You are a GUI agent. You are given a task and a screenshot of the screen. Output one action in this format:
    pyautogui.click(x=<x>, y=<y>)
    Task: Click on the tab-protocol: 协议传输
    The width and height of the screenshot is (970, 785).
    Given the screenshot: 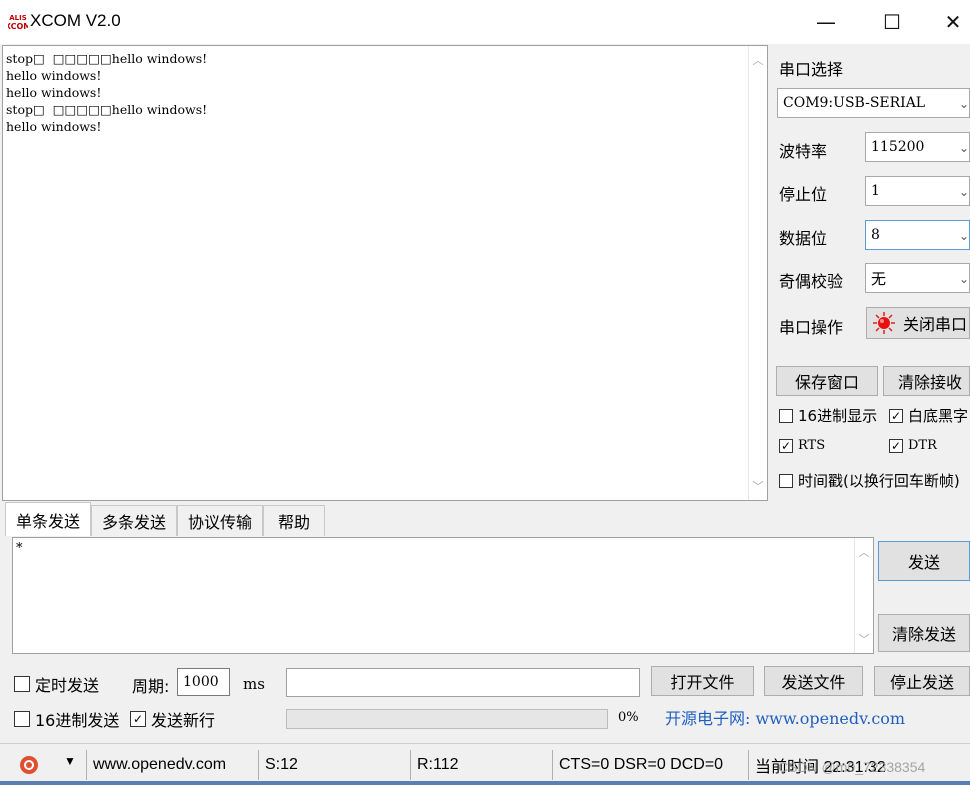 What is the action you would take?
    pyautogui.click(x=220, y=520)
    